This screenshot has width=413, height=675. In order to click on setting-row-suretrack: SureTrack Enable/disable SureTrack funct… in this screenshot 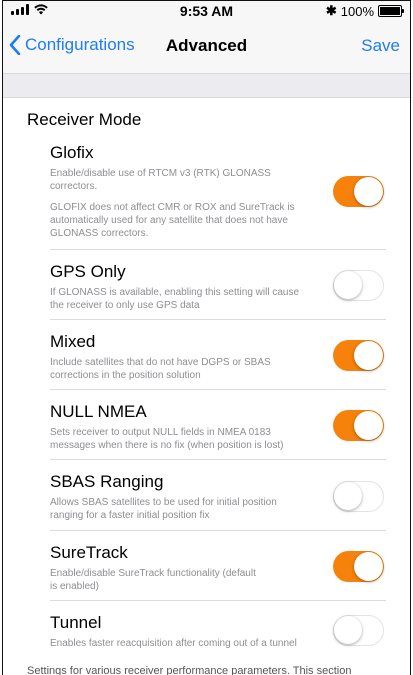, I will do `click(218, 566)`.